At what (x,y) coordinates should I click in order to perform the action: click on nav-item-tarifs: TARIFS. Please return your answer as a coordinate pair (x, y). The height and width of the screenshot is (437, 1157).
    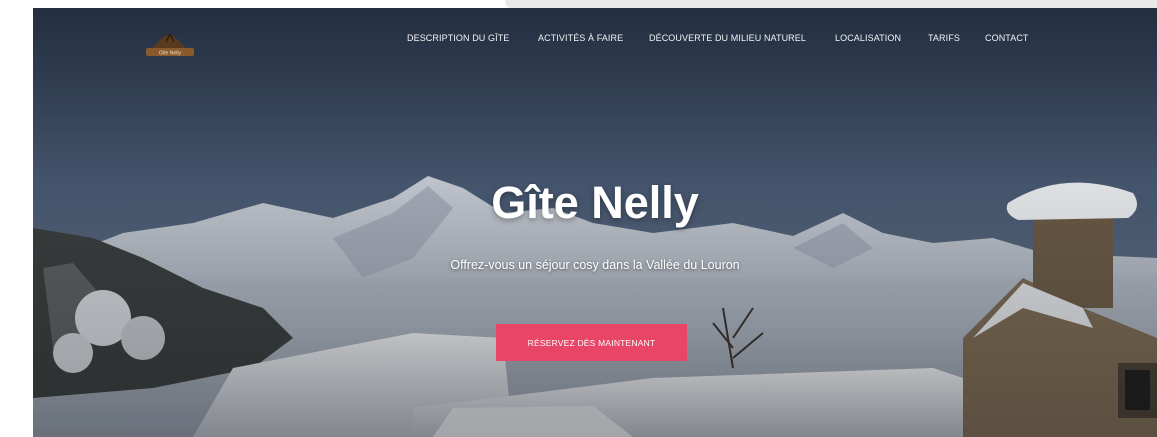
    Looking at the image, I should click on (944, 38).